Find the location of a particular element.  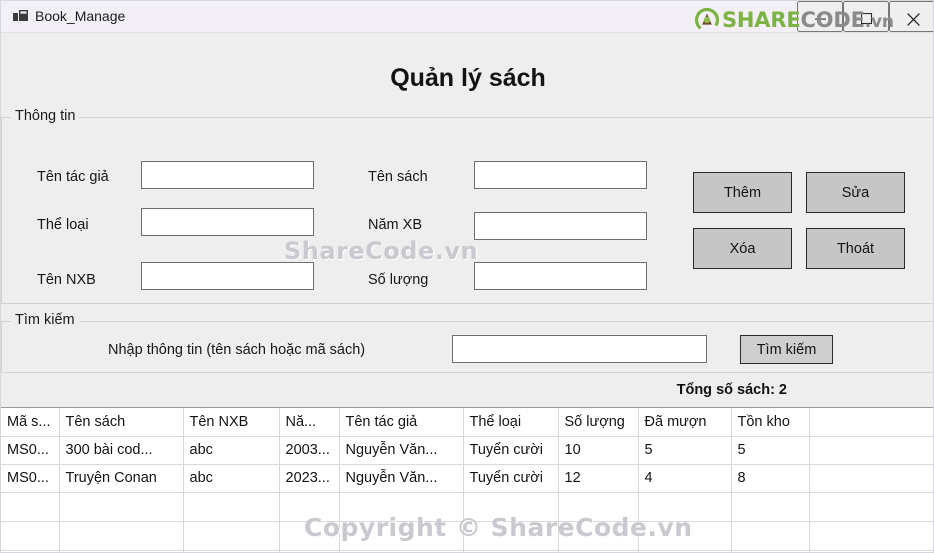

add-button: Thêm is located at coordinates (742, 192).